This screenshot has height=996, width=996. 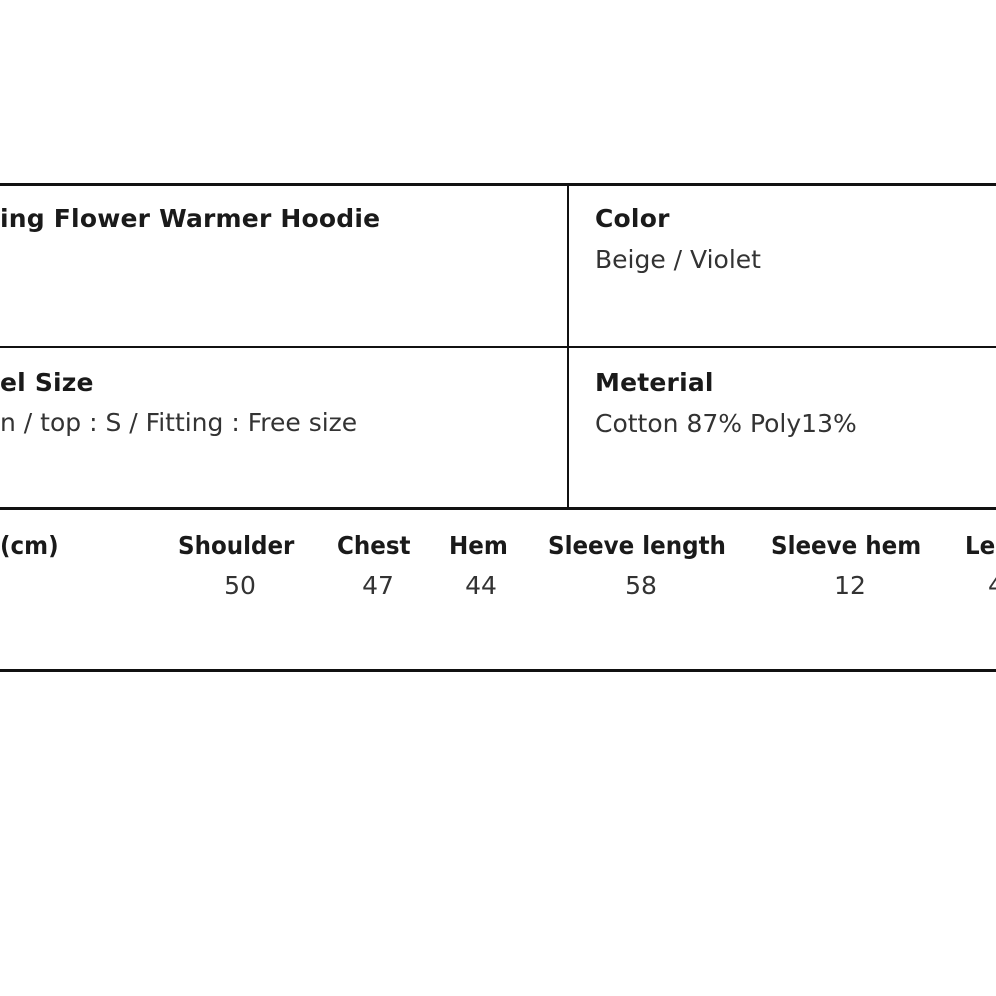 What do you see at coordinates (726, 423) in the screenshot?
I see `material-value: Cotton 87% Poly13%` at bounding box center [726, 423].